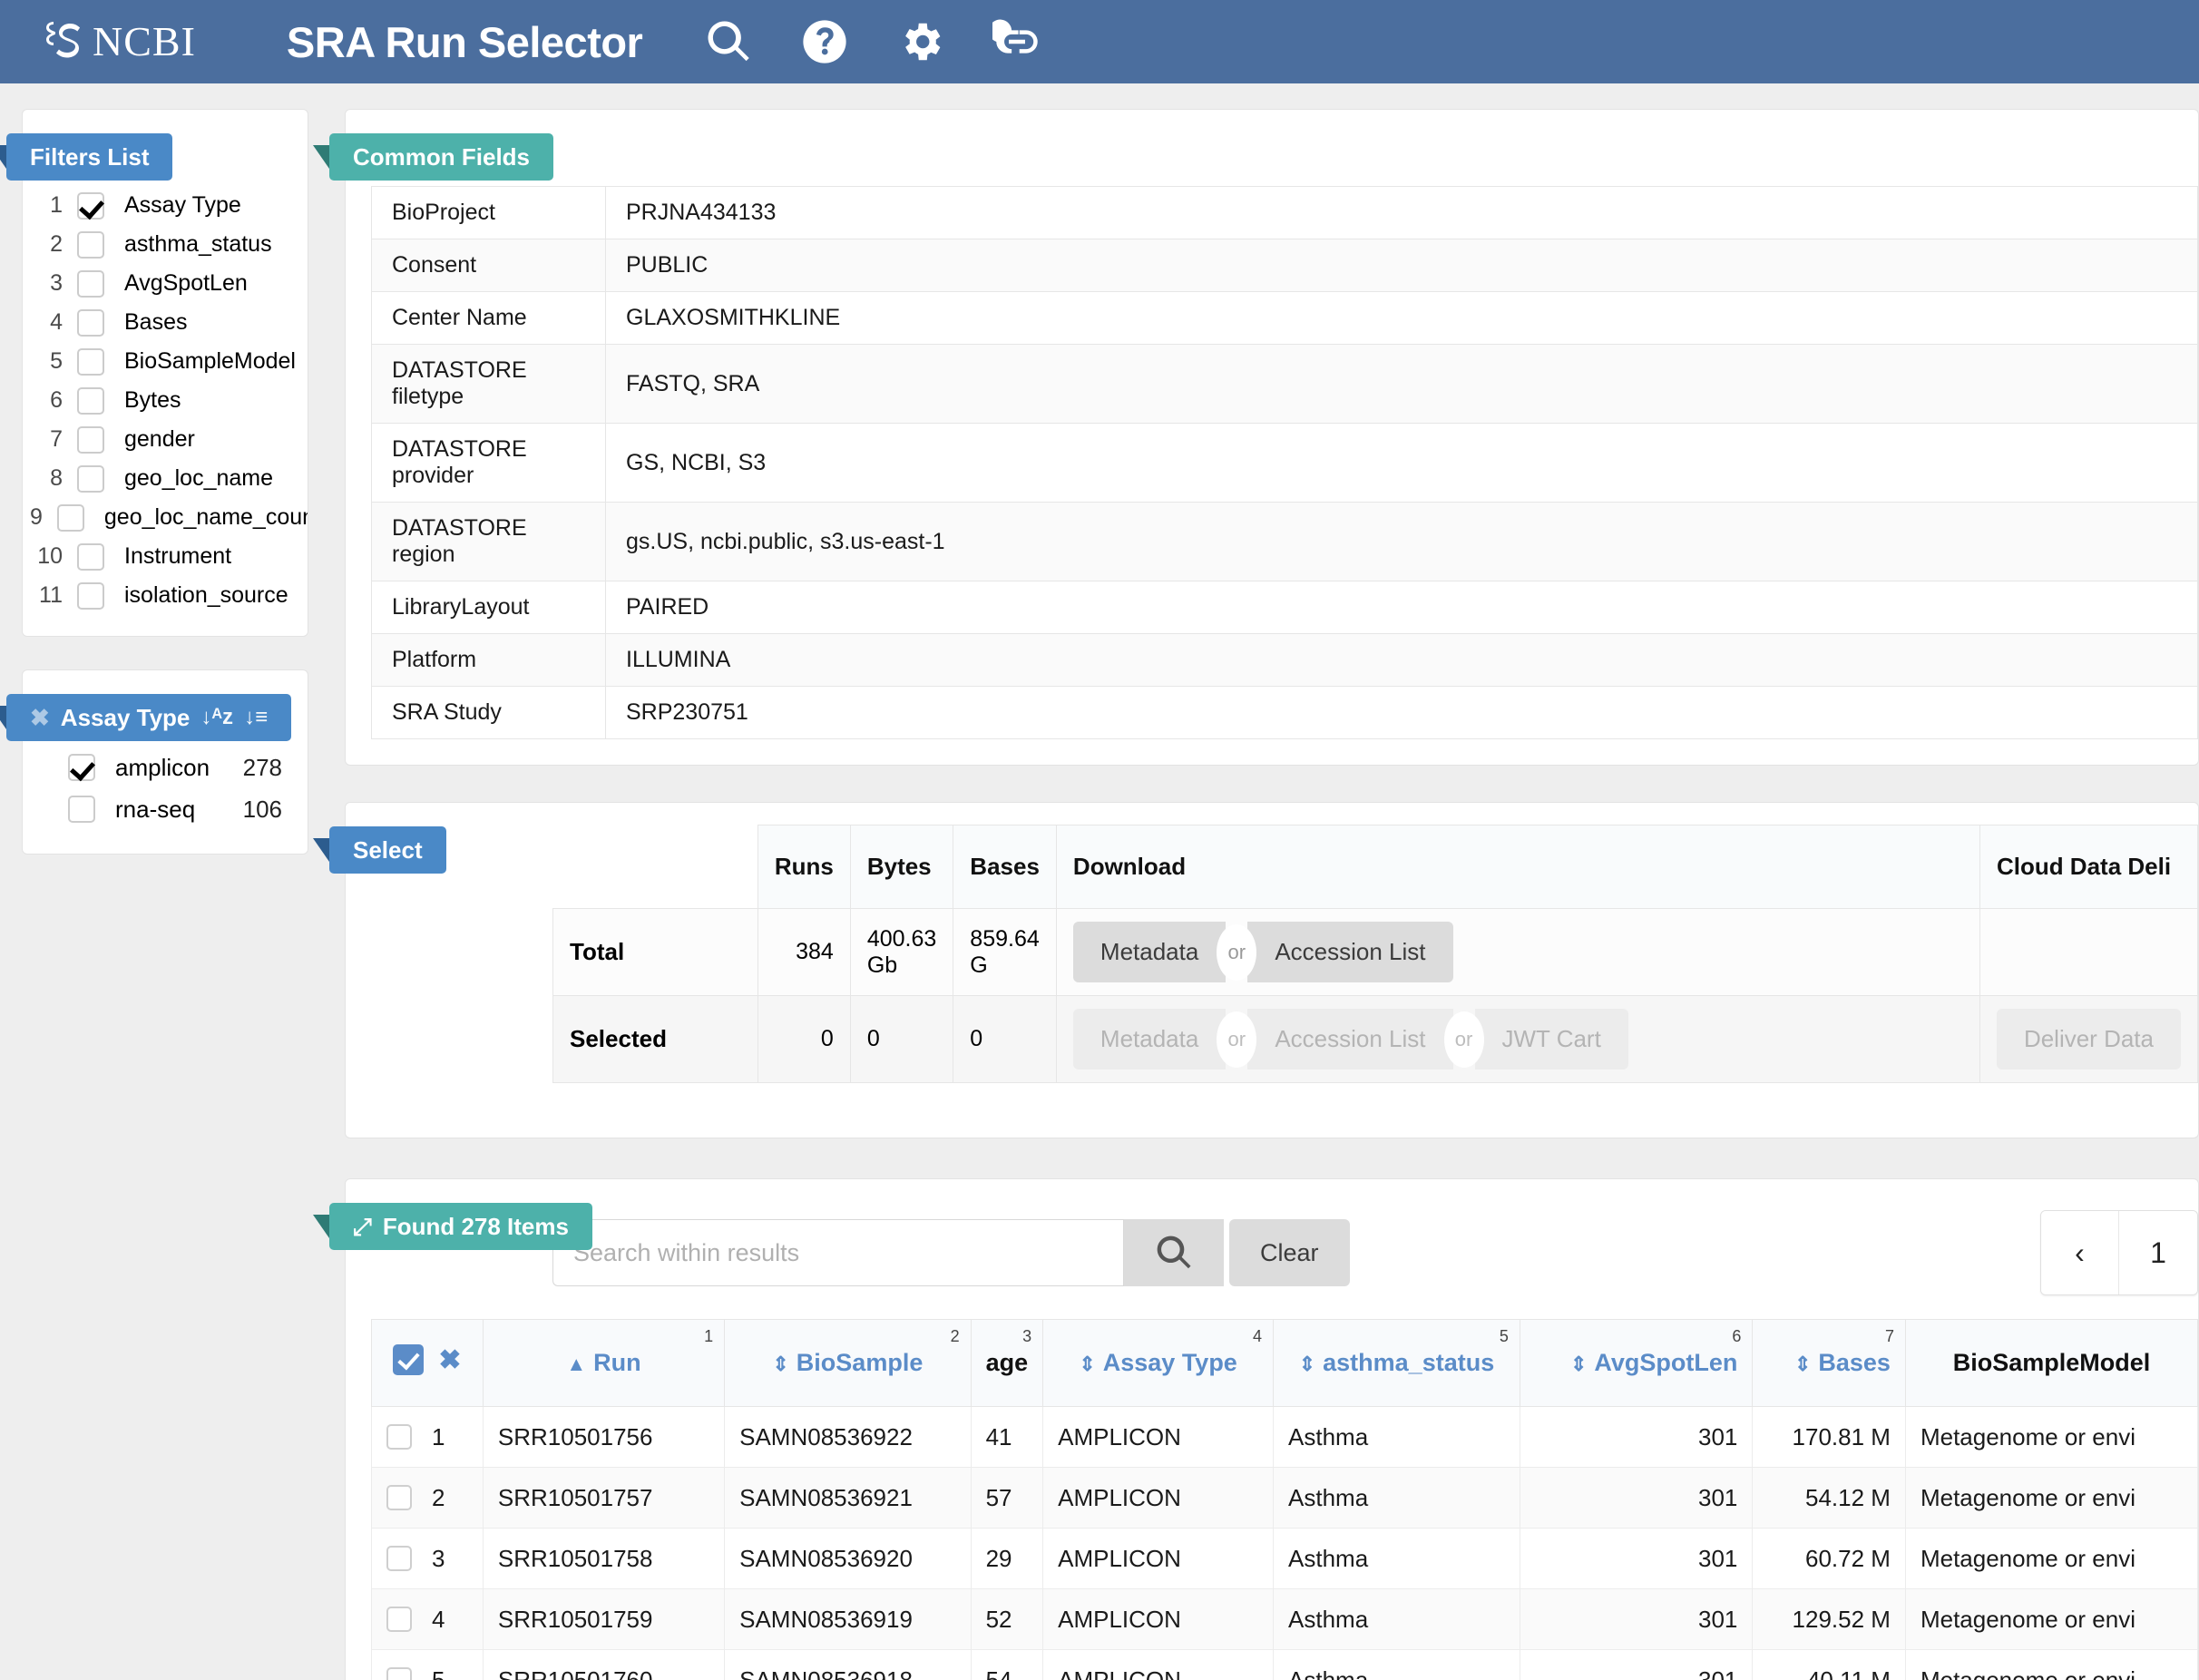 This screenshot has height=1680, width=2199. I want to click on filter-item-number: 10, so click(50, 556).